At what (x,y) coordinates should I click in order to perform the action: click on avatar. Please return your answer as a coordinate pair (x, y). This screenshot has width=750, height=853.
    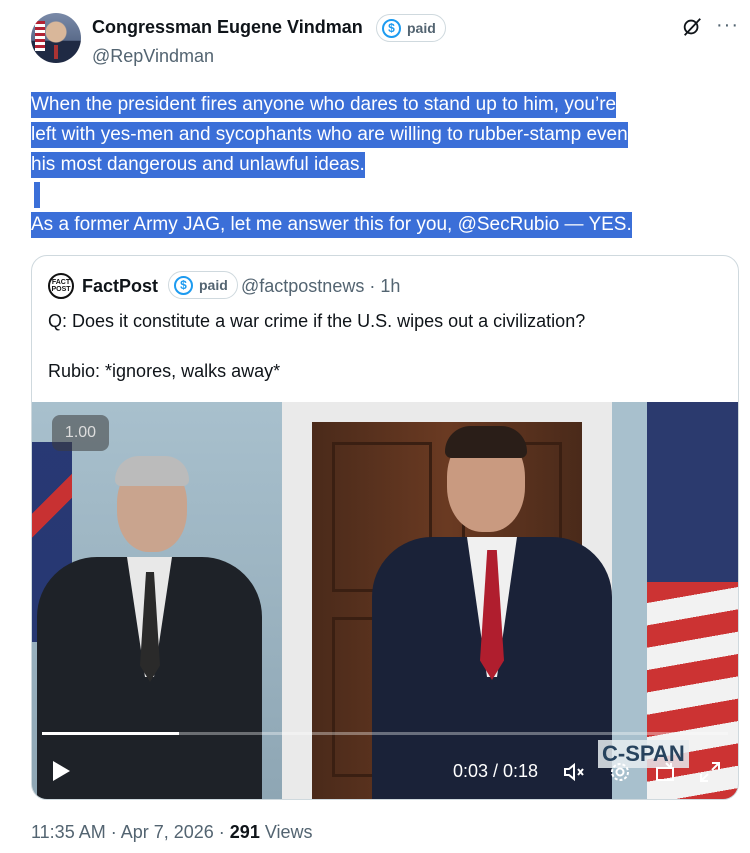
    Looking at the image, I should click on (56, 38).